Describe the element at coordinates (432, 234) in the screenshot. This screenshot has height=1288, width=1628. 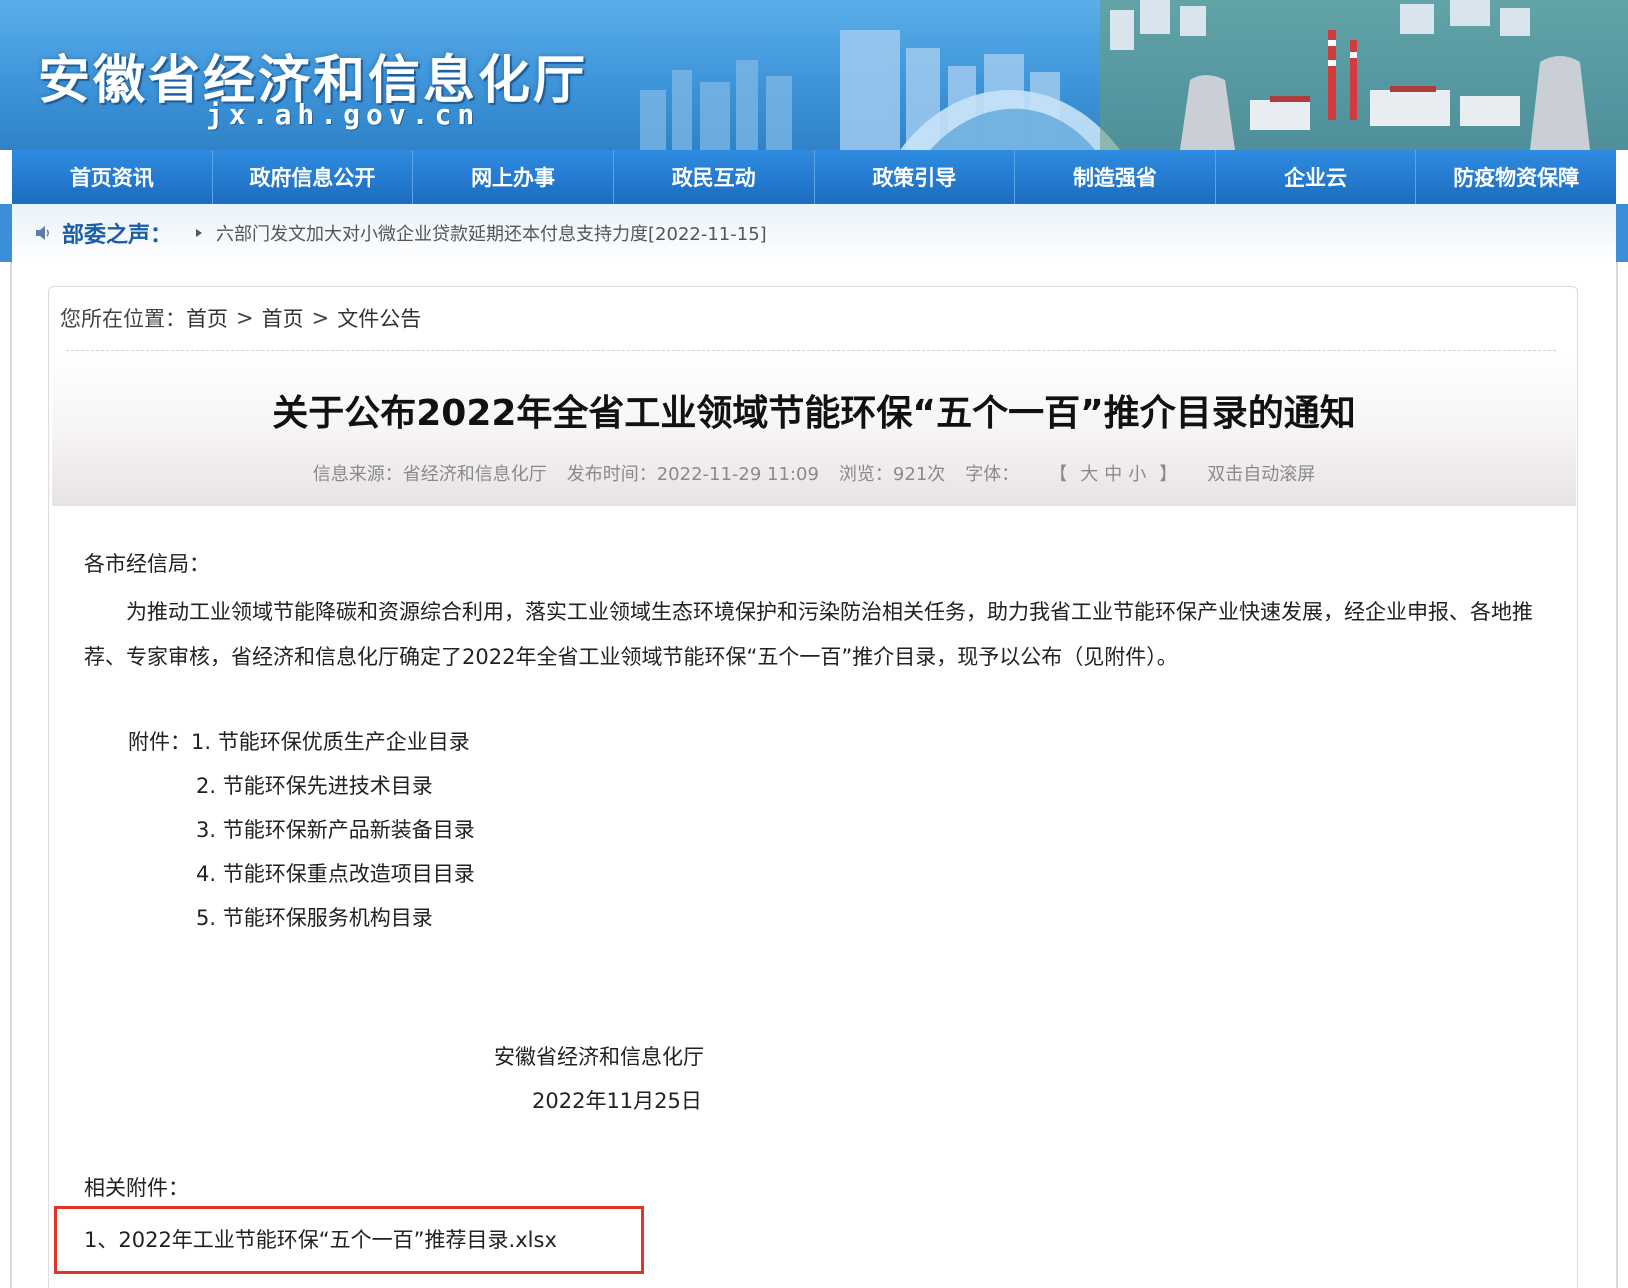
I see `ticker-news-title: 六部门发文加大对小微企业贷款延期还本付息支持力度` at that location.